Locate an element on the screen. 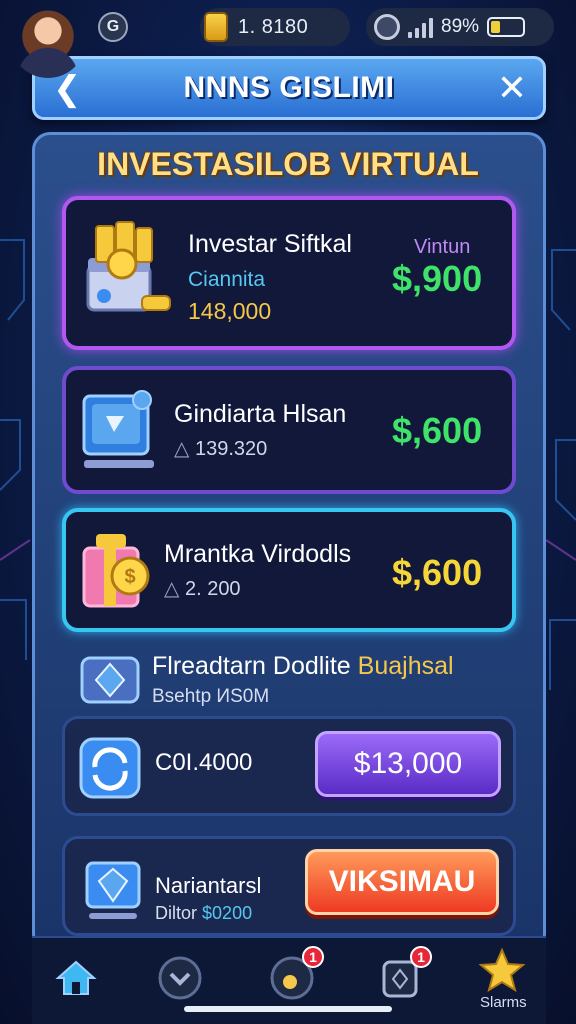 This screenshot has width=576, height=1024. coin-balance-value: 1. 8180 is located at coordinates (273, 26).